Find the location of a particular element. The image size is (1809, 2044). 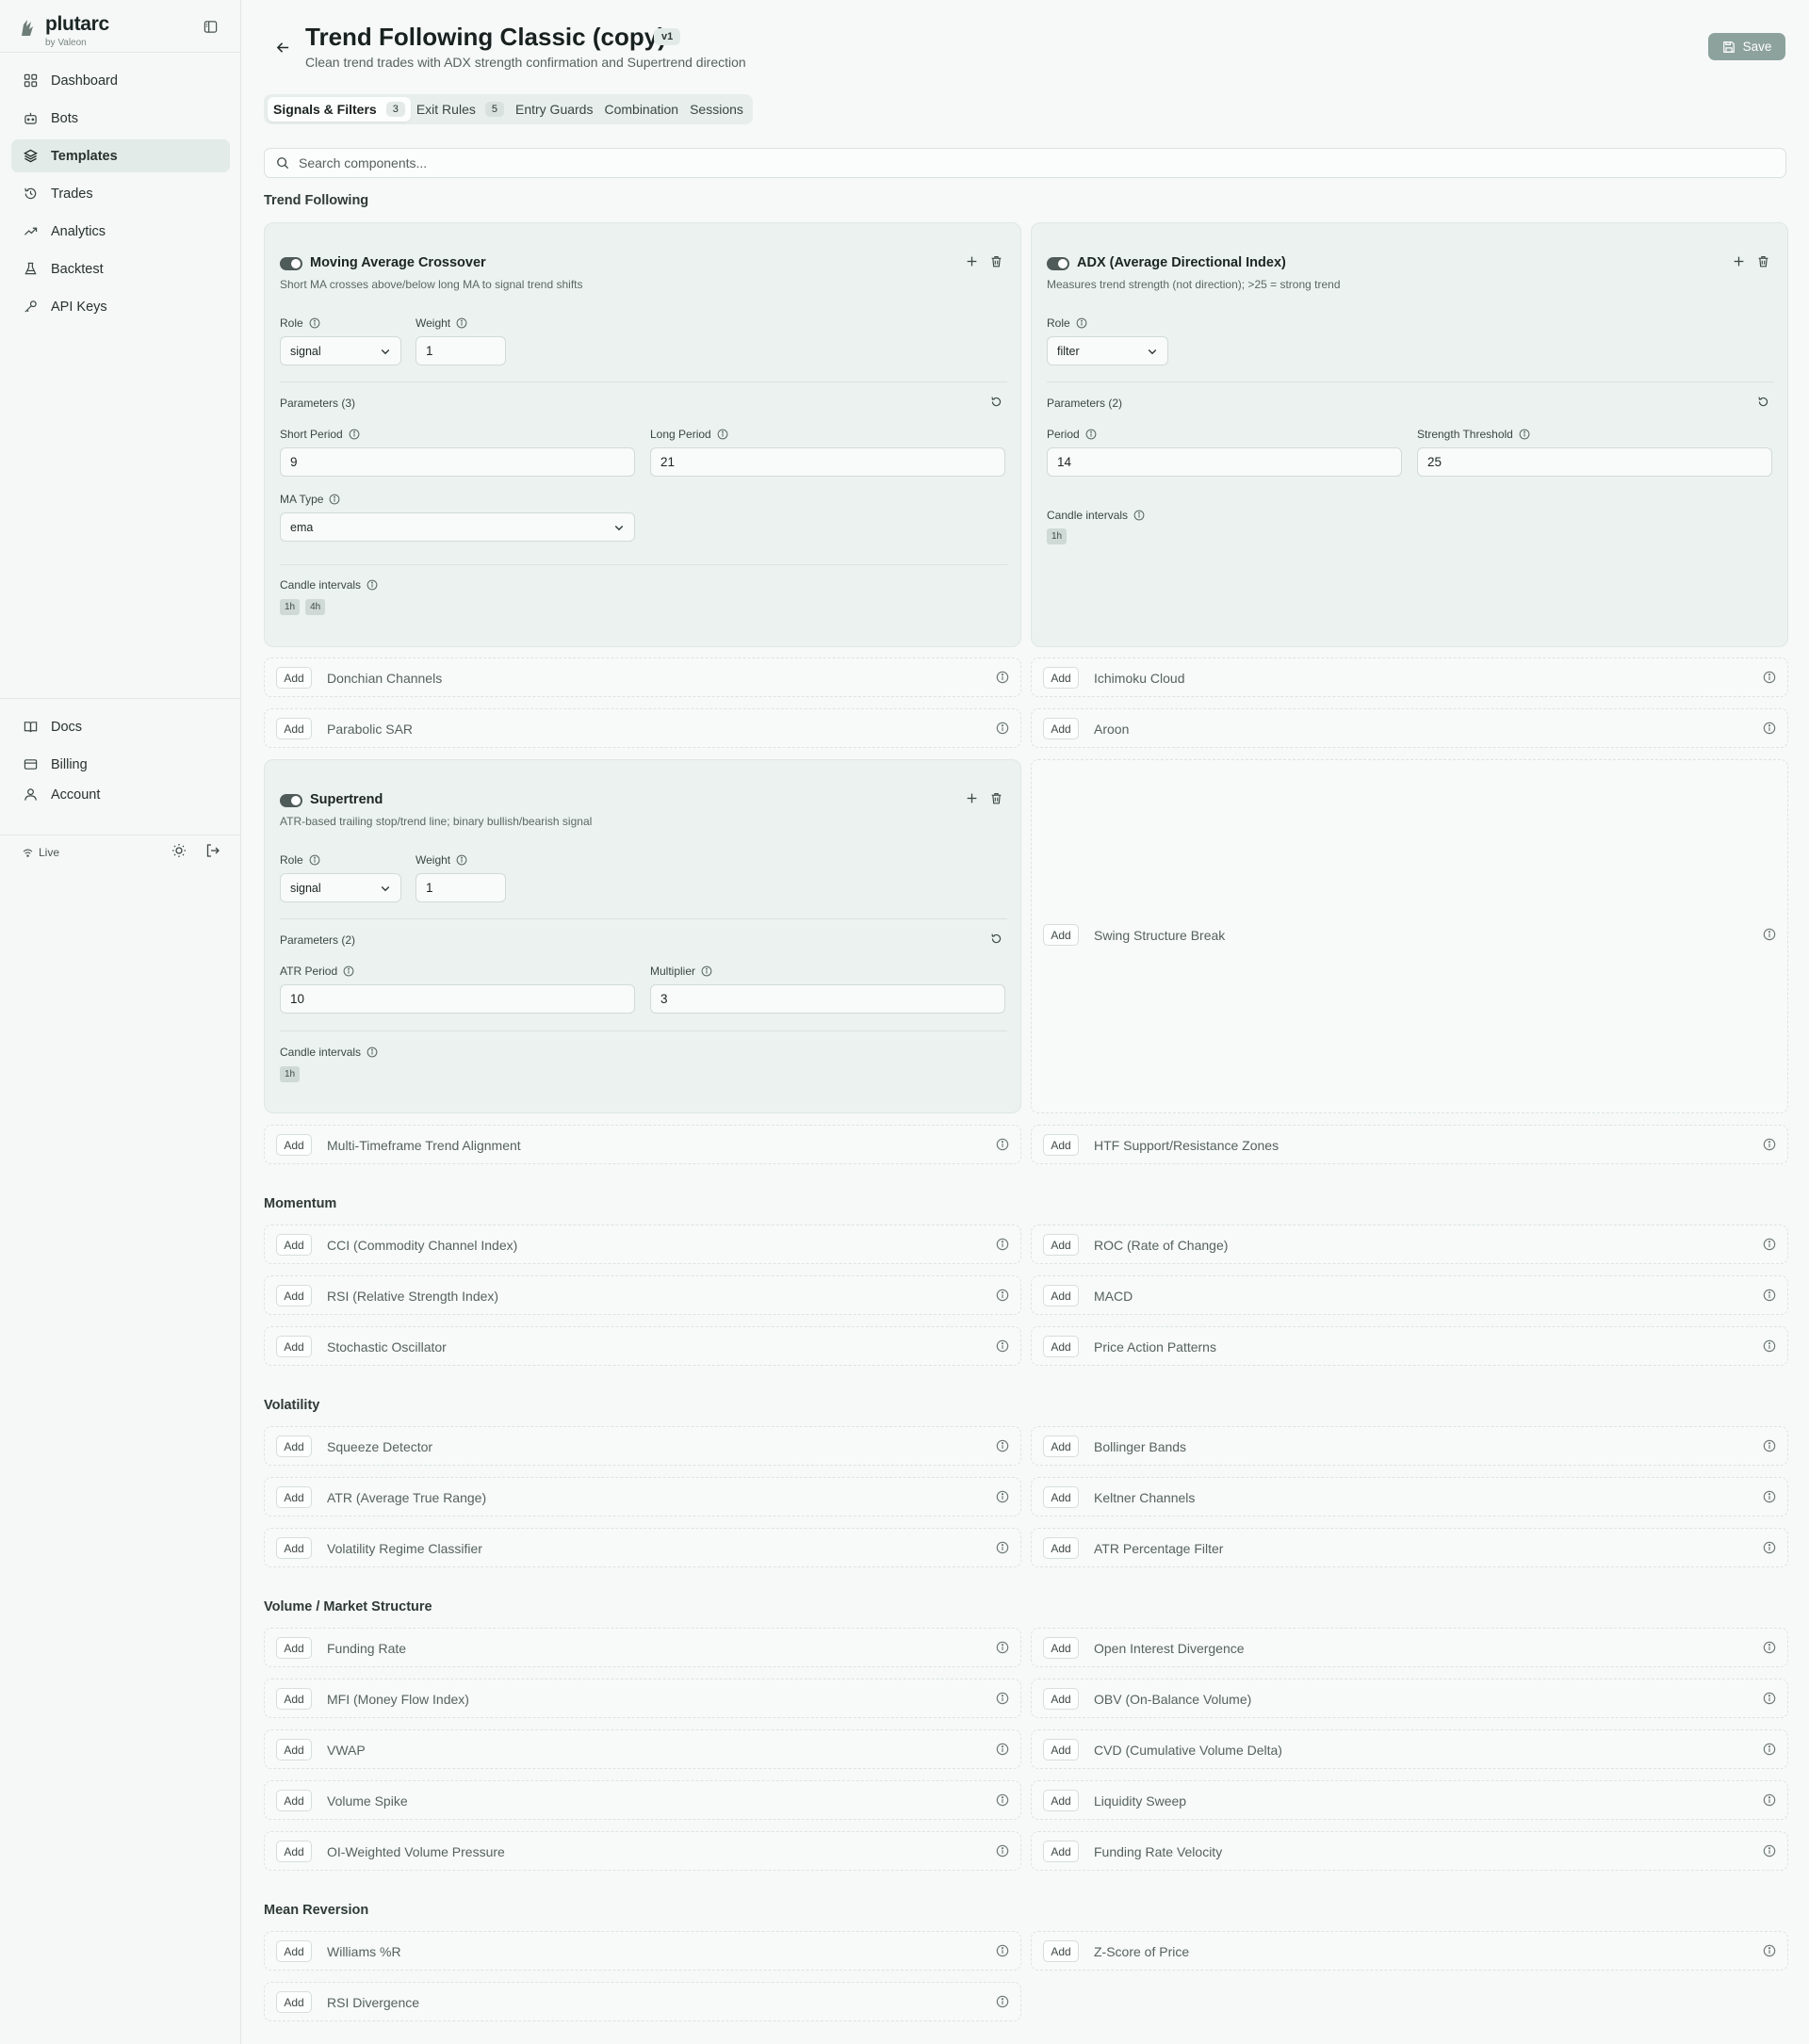

nav-dashboard: Dashboard is located at coordinates (120, 80).